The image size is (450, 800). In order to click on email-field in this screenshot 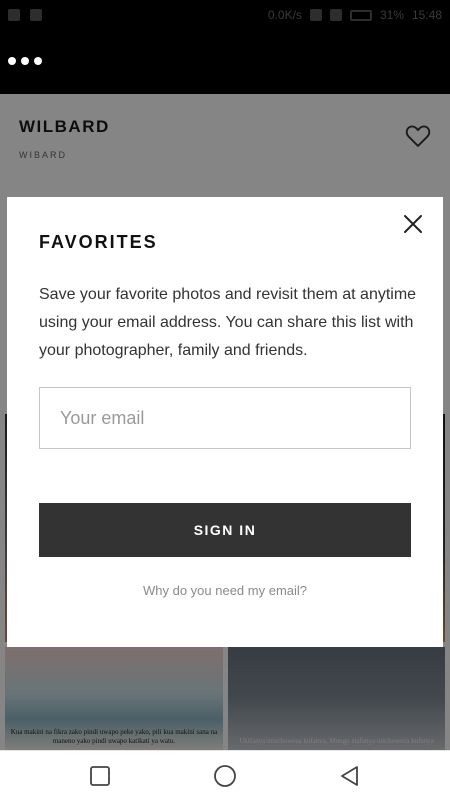, I will do `click(225, 418)`.